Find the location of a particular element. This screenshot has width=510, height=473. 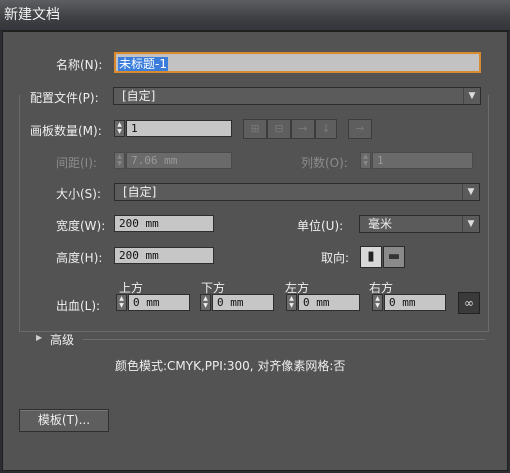

orientation-label: 取向: is located at coordinates (335, 258).